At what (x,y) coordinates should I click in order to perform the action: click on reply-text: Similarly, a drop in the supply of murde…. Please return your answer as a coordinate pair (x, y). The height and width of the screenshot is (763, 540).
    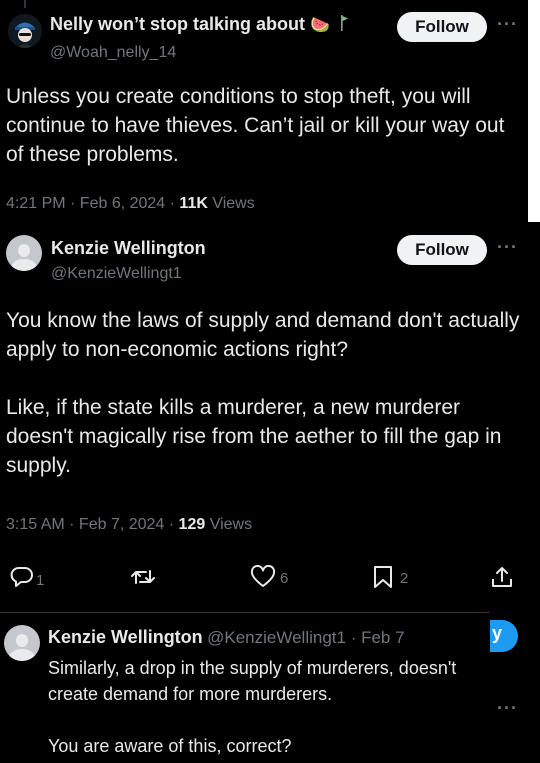
    Looking at the image, I should click on (263, 707).